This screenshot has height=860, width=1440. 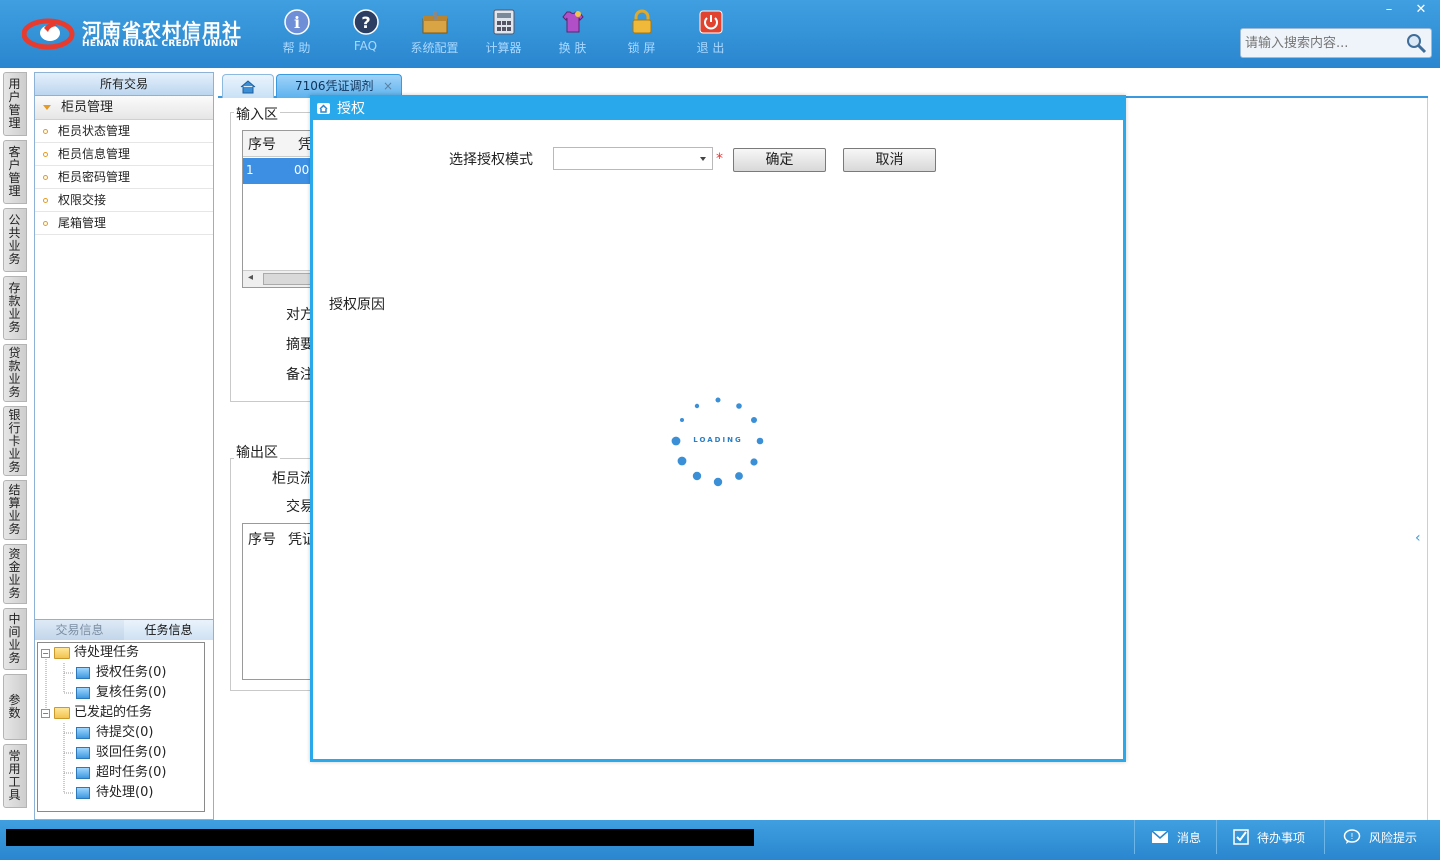 I want to click on tree-node-pending: − 待处理任务, so click(x=90, y=653).